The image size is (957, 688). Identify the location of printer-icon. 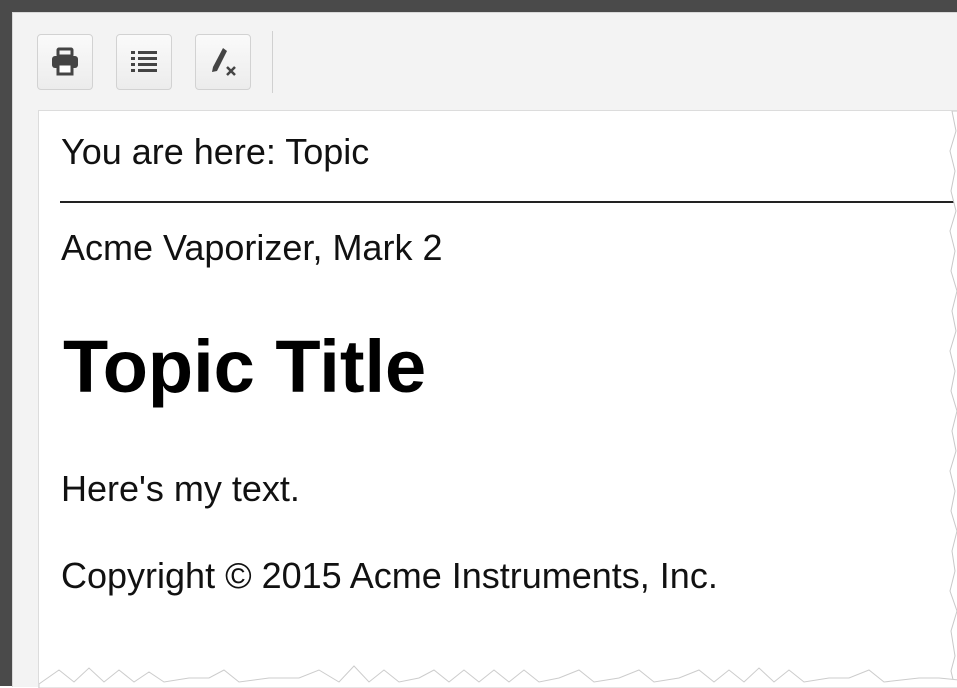
(65, 61).